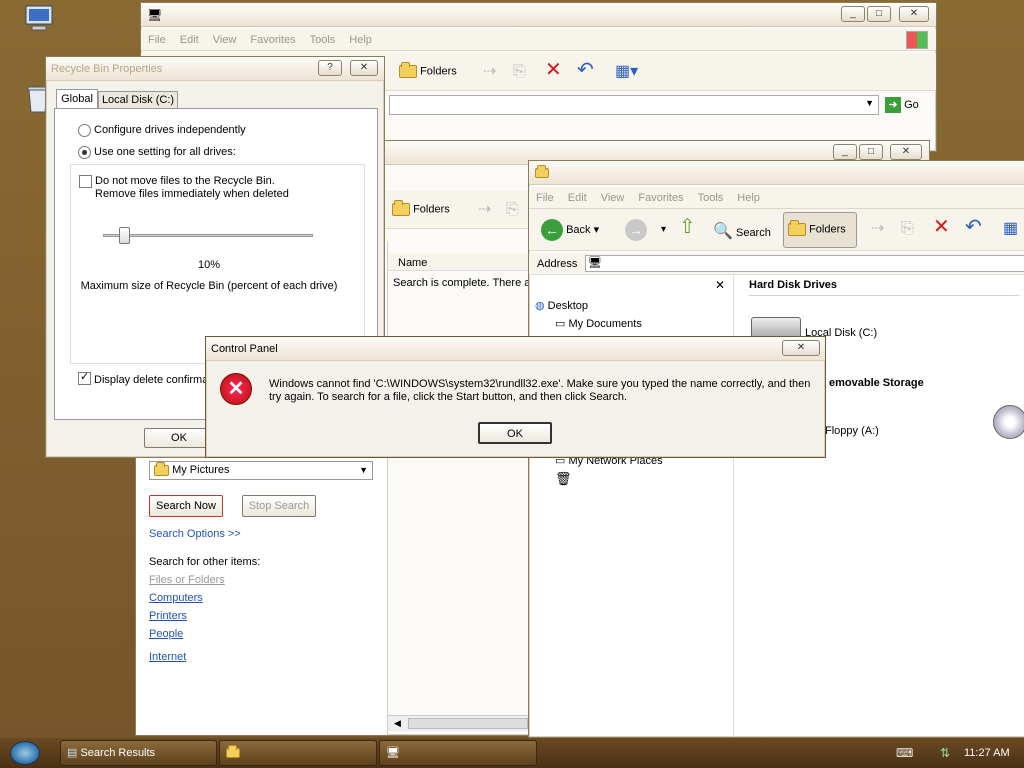 The width and height of the screenshot is (1024, 768). Describe the element at coordinates (187, 580) in the screenshot. I see `files-or-folders-link: Files or Folders` at that location.